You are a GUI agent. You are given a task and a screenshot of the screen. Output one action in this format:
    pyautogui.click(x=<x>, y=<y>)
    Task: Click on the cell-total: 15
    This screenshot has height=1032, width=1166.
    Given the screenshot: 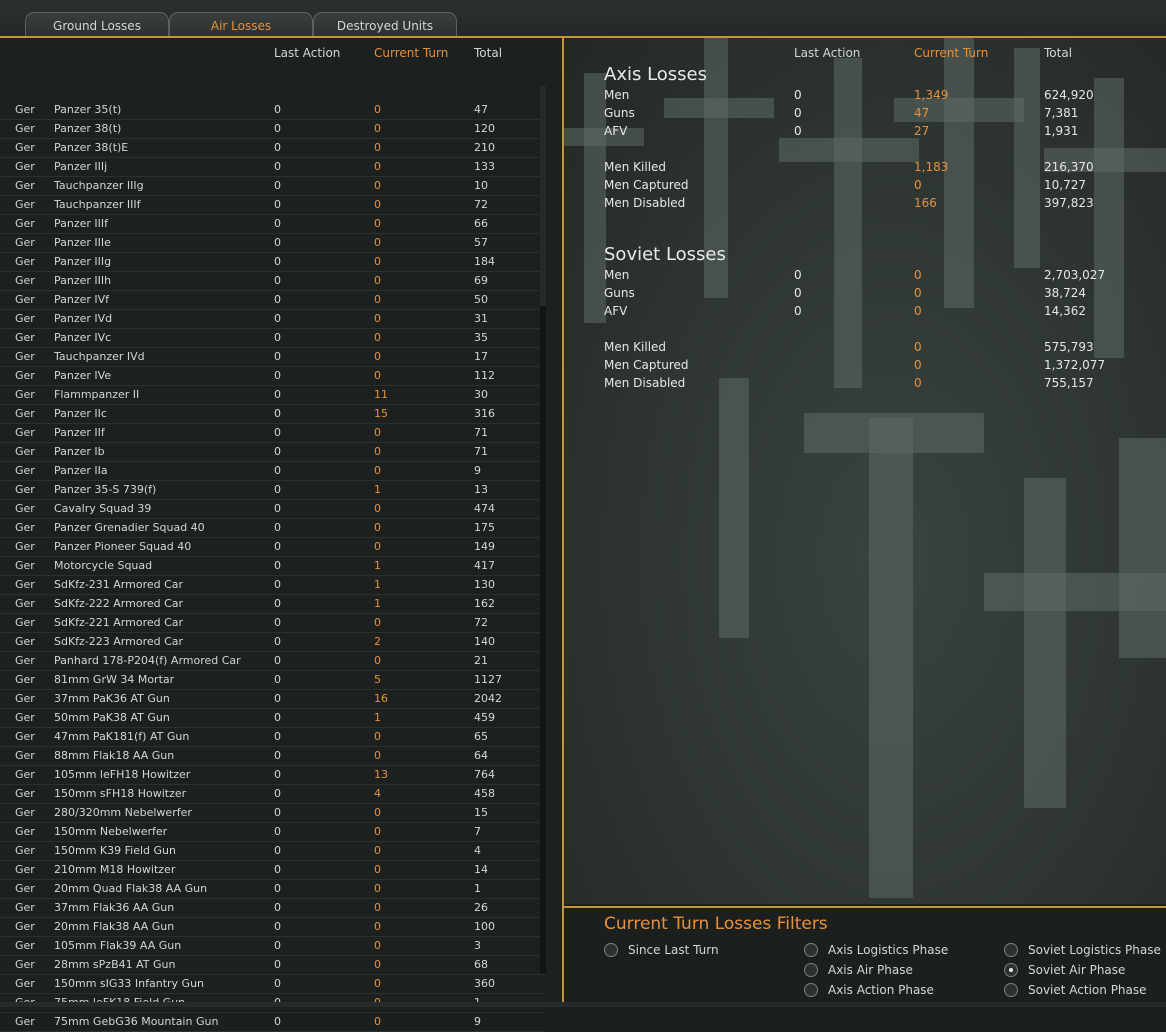 What is the action you would take?
    pyautogui.click(x=481, y=812)
    